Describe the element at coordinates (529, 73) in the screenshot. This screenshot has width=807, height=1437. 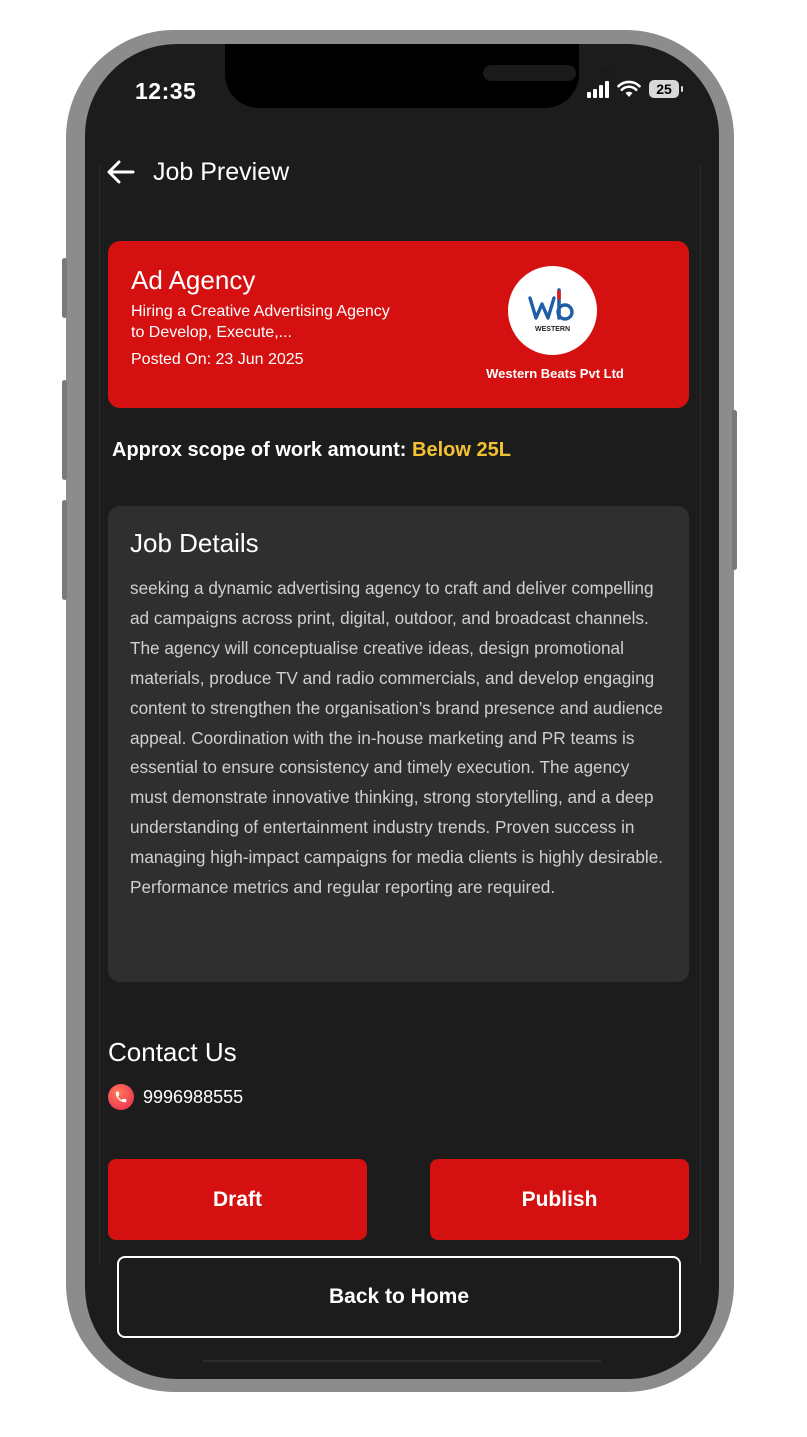
I see `speaker` at that location.